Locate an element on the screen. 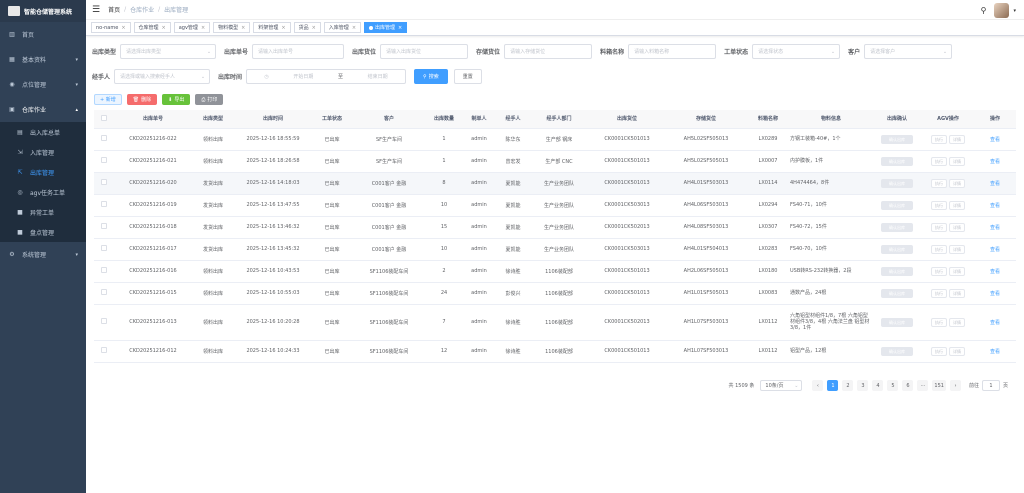 Image resolution: width=1024 pixels, height=493 pixels. header-checkbox is located at coordinates (104, 119).